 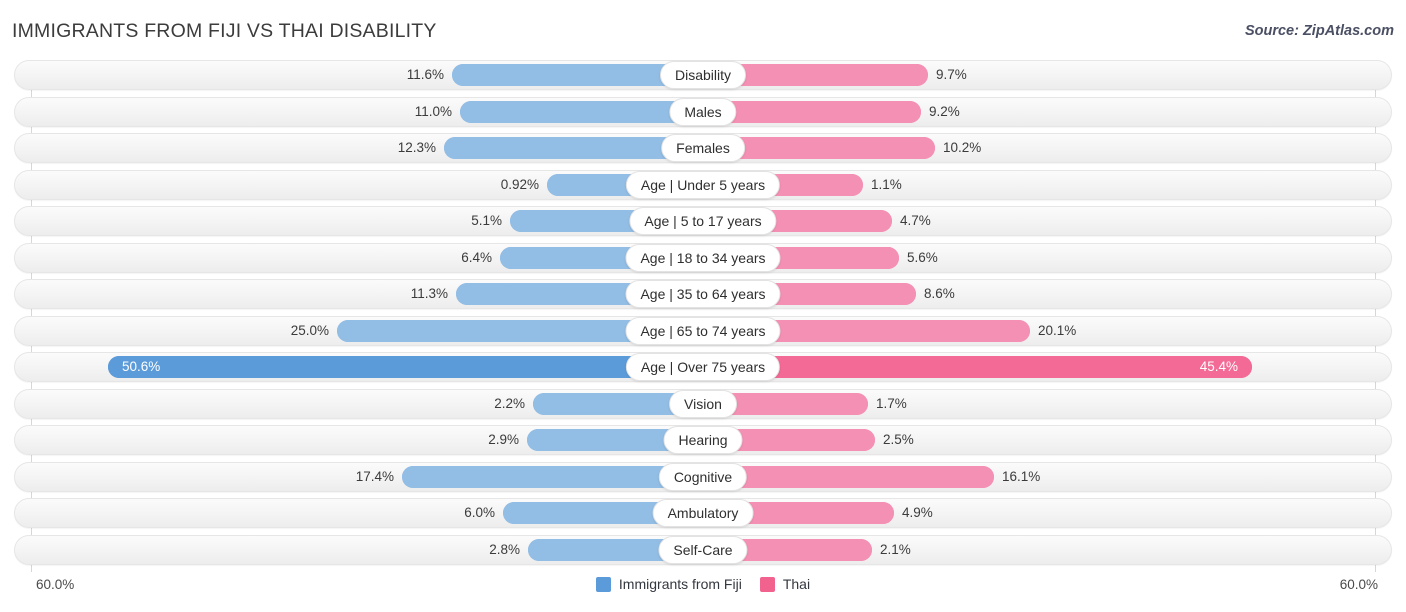 I want to click on table-row: 25.0% 20.1% Age | 65 to 74 years, so click(x=703, y=330).